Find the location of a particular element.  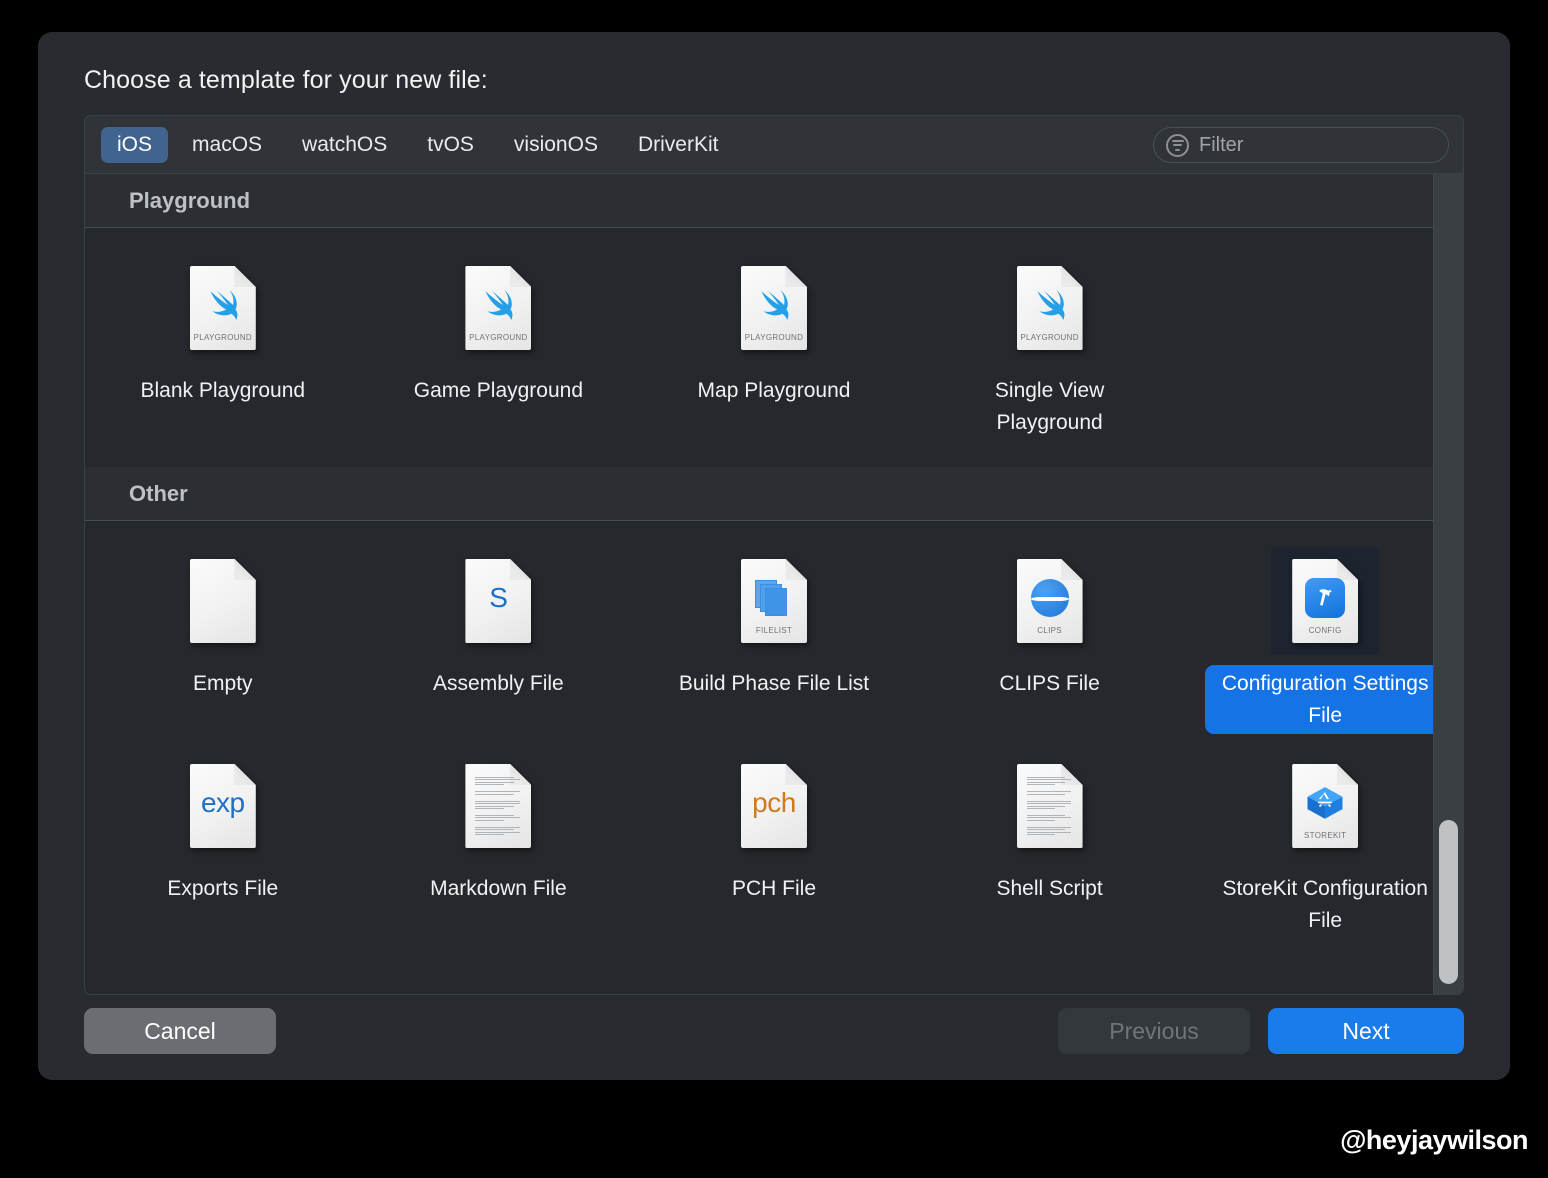

section-header-label: Playground is located at coordinates (190, 200).